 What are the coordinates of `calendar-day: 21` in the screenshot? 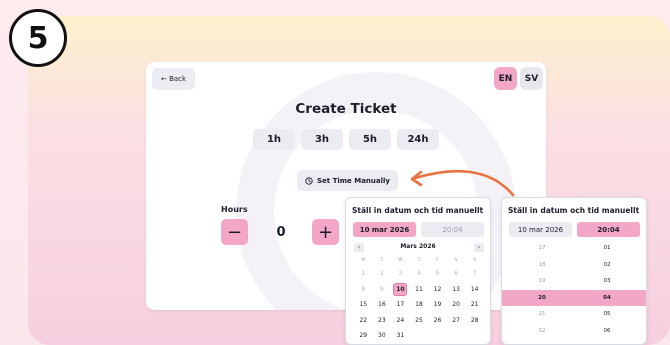 It's located at (474, 305).